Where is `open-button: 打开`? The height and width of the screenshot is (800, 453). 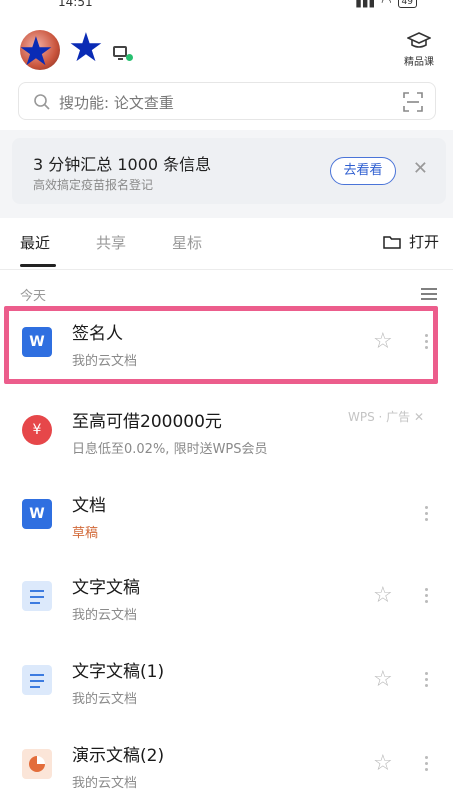 open-button: 打开 is located at coordinates (411, 241).